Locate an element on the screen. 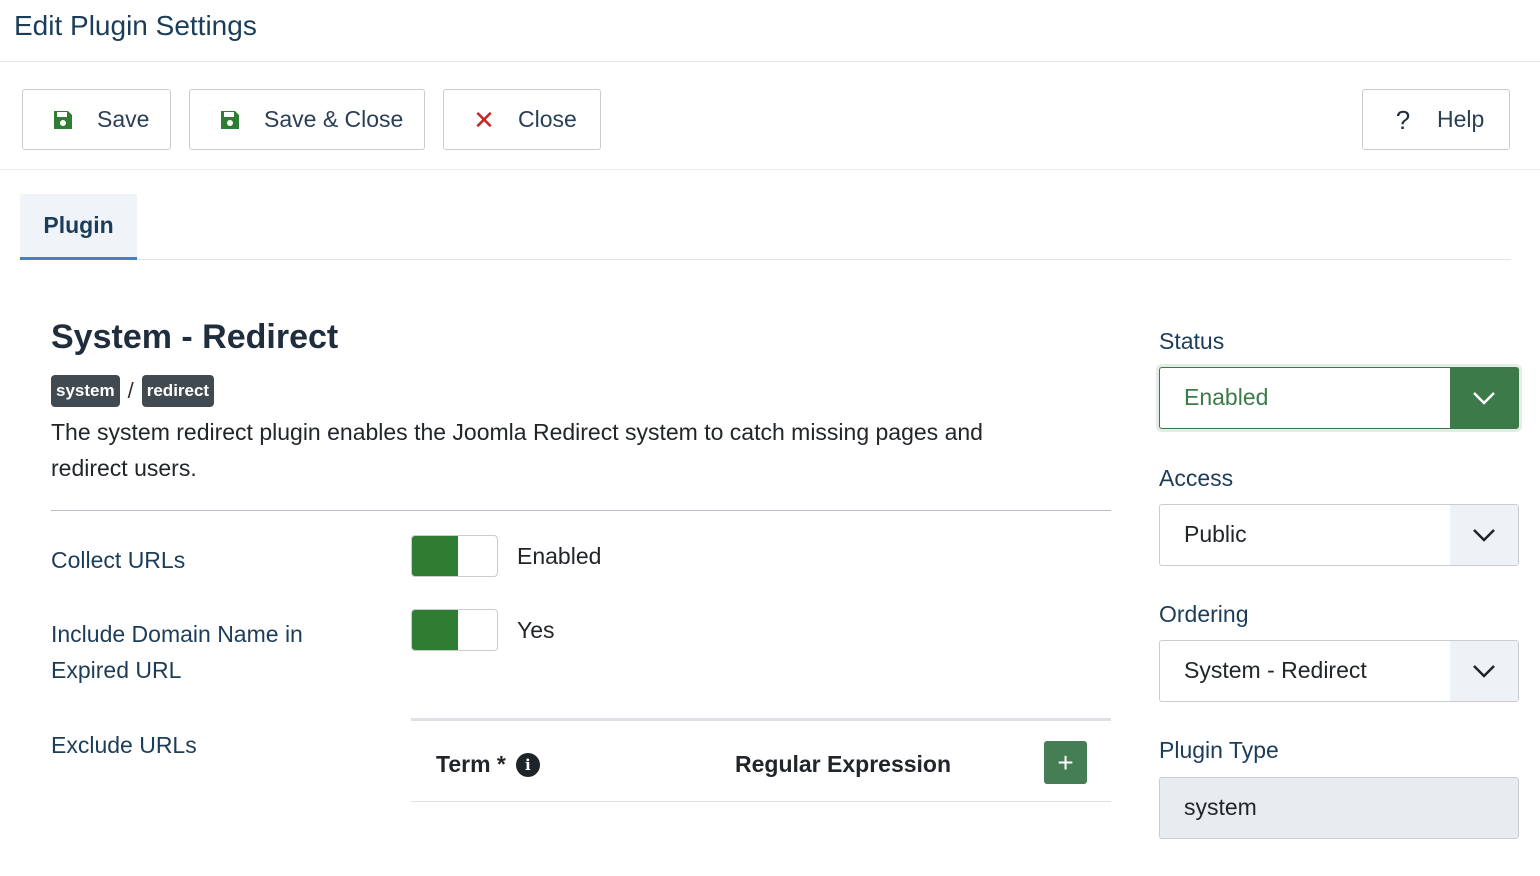 The image size is (1540, 876). toolbar: Save Save & Close ✕ Close ? Help is located at coordinates (770, 116).